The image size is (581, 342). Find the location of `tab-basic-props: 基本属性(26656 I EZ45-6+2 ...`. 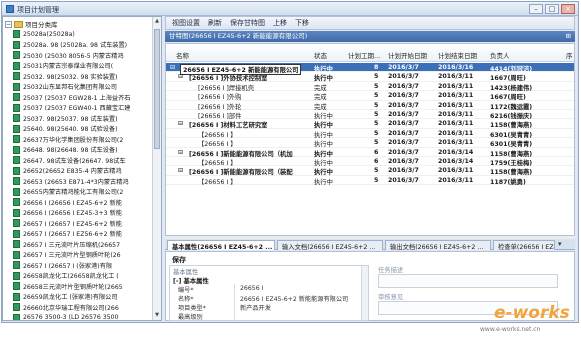

tab-basic-props: 基本属性(26656 I EZ45-6+2 ... is located at coordinates (221, 245).